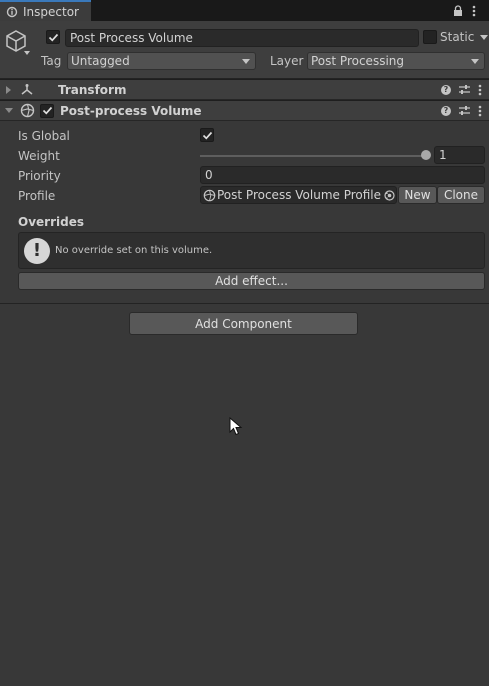 The height and width of the screenshot is (686, 489). Describe the element at coordinates (92, 89) in the screenshot. I see `transform-title: Transform` at that location.